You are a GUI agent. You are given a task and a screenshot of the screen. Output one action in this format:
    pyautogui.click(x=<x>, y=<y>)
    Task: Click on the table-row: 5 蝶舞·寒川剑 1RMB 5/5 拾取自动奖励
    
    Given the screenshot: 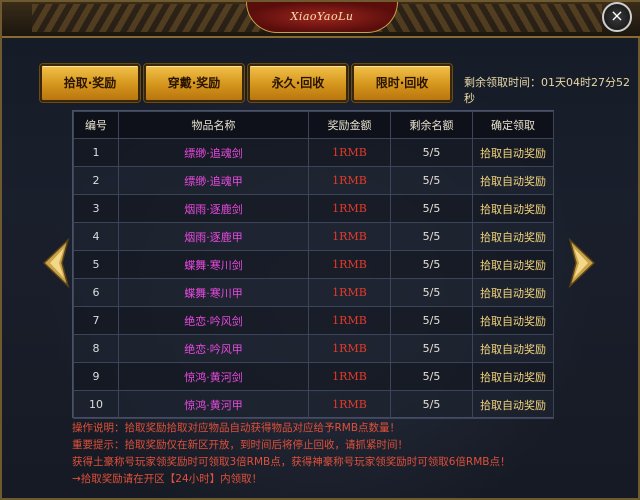 What is the action you would take?
    pyautogui.click(x=313, y=264)
    